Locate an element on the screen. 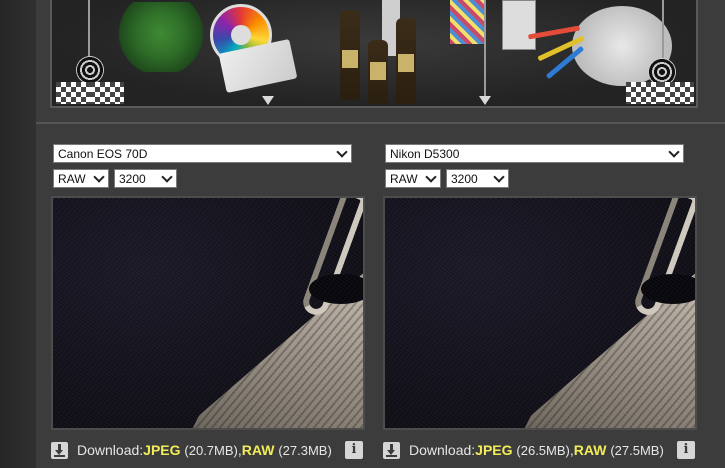 Image resolution: width=725 pixels, height=468 pixels. download-raw-size: (27.3MB) is located at coordinates (305, 450).